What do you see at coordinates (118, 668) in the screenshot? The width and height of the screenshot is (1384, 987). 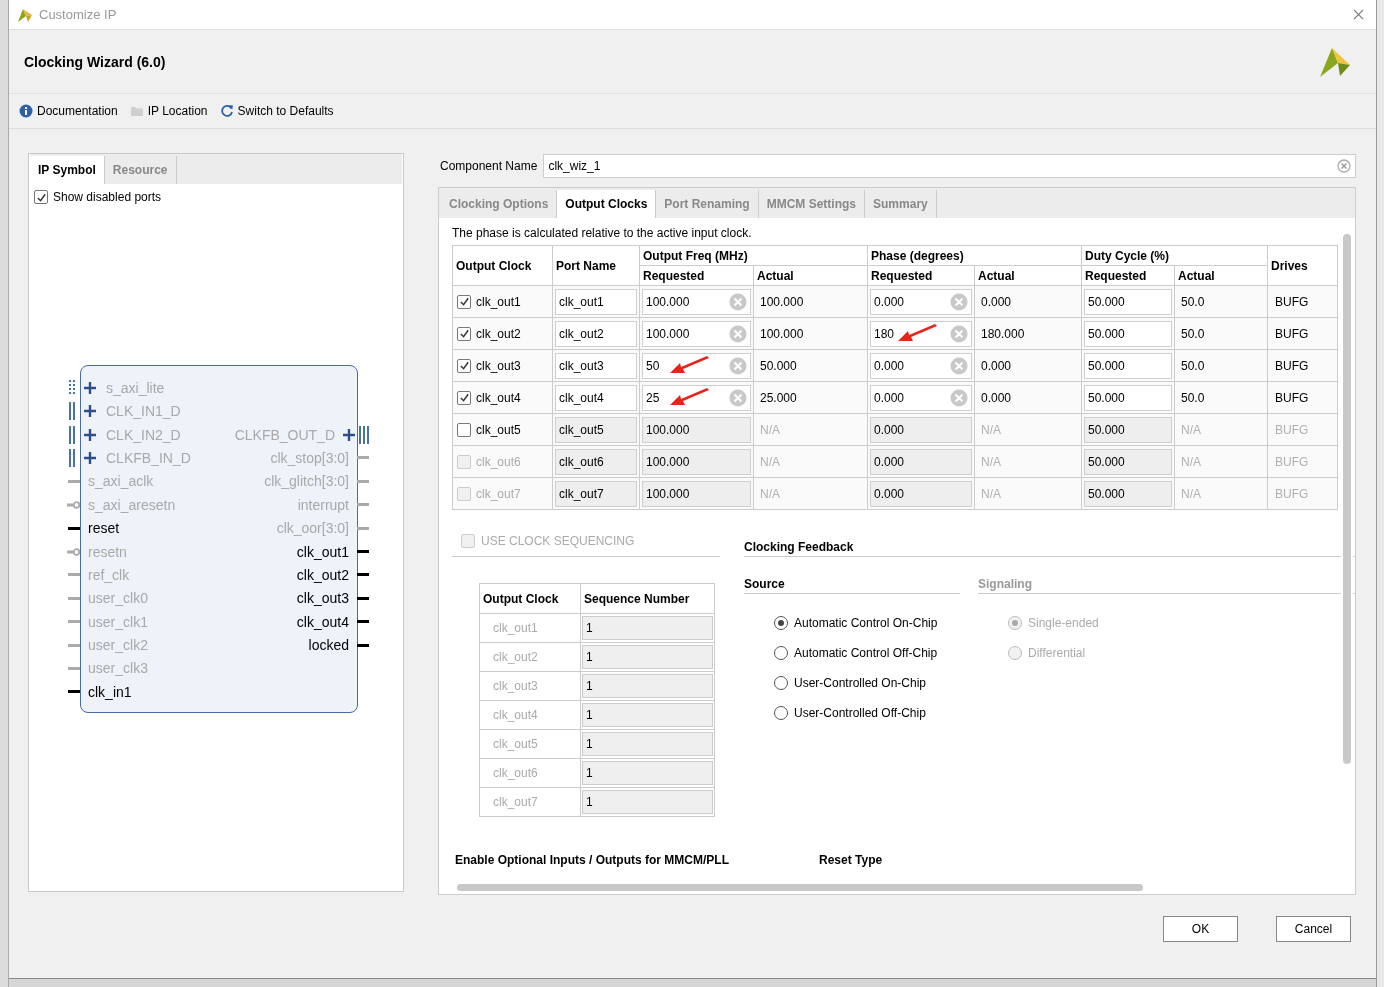 I see `port-name: user_clk3` at bounding box center [118, 668].